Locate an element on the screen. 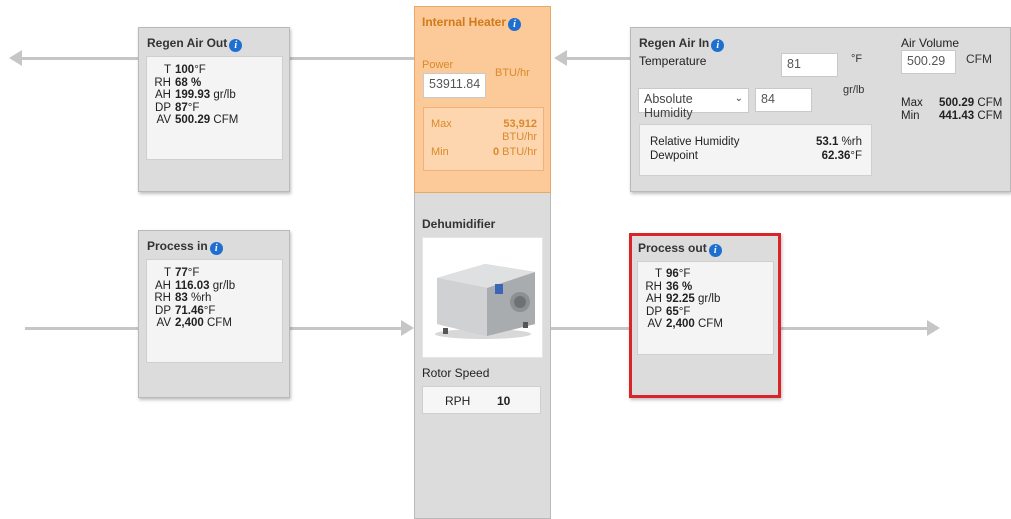 This screenshot has width=1011, height=519. air-volume-min-unit: CFM is located at coordinates (990, 116).